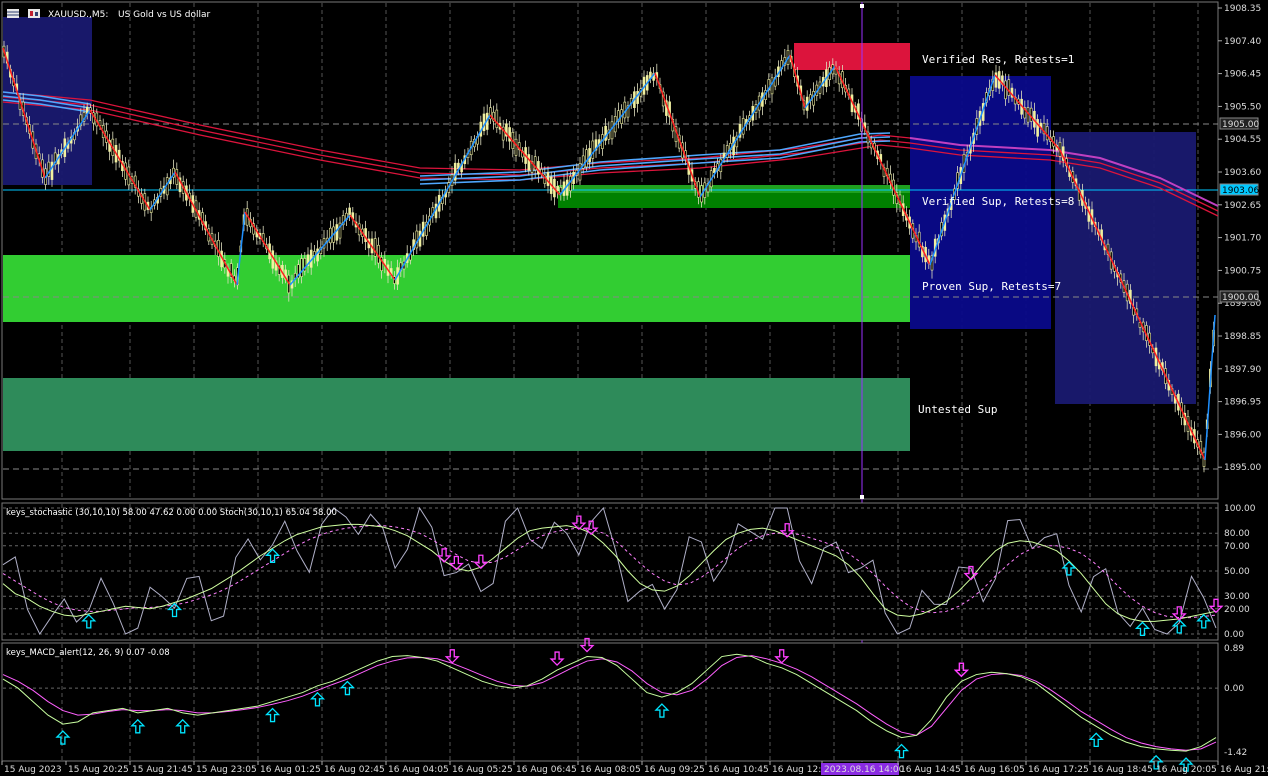  I want to click on time-label: 15 Aug 2023, so click(33, 770).